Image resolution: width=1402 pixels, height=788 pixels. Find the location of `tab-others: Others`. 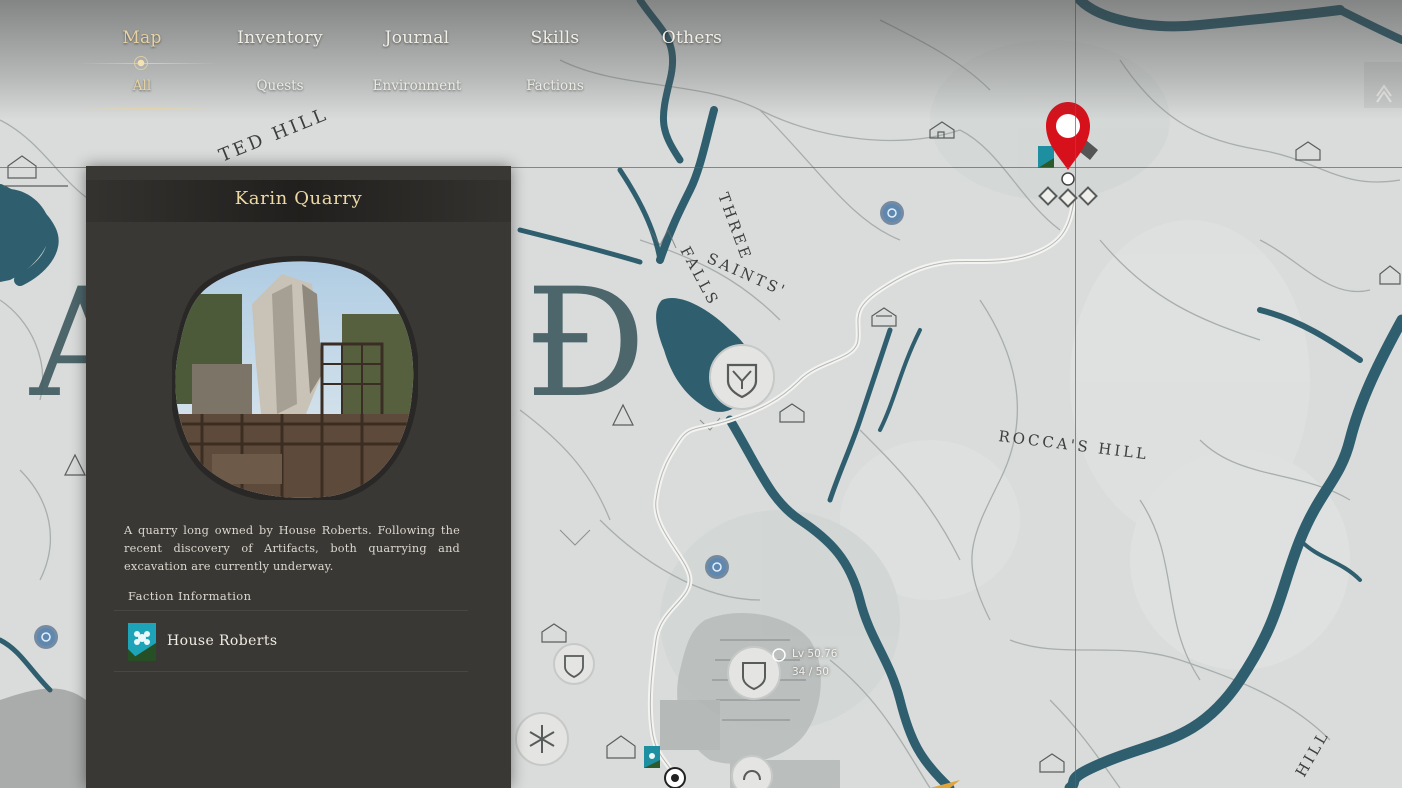

tab-others: Others is located at coordinates (692, 38).